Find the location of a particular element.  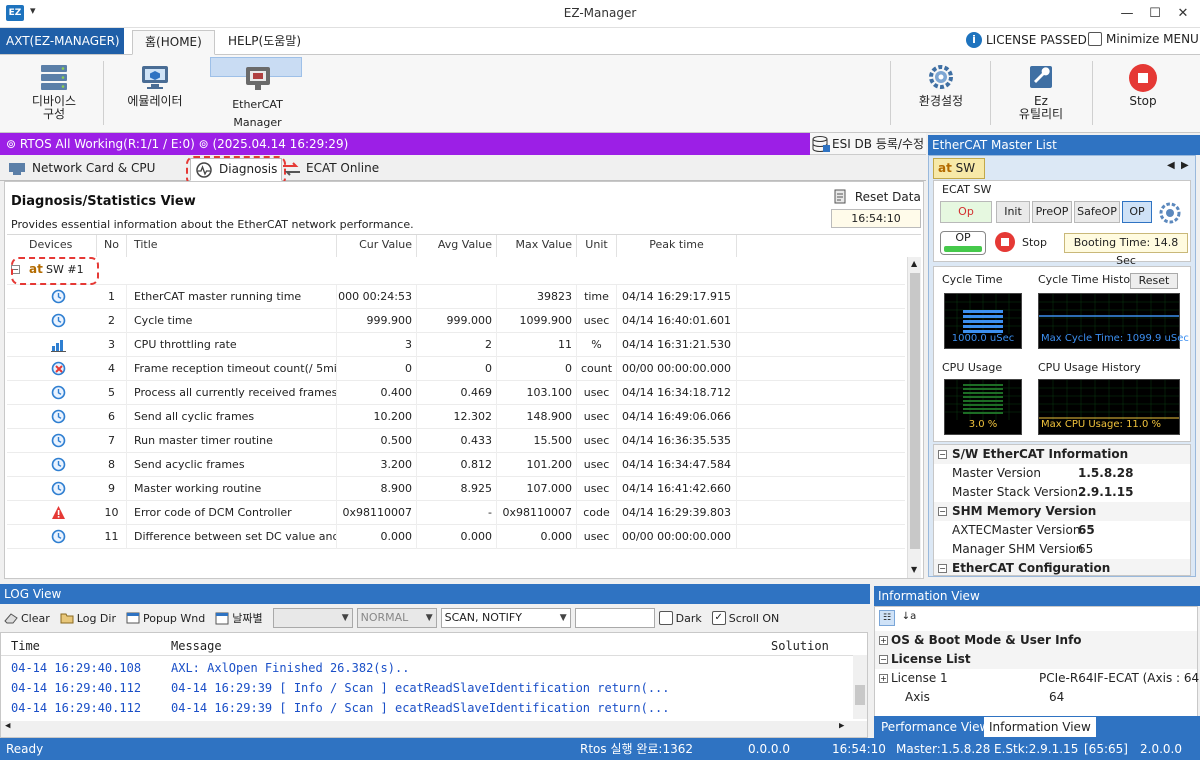

col-max-value: Max Value is located at coordinates (537, 246).